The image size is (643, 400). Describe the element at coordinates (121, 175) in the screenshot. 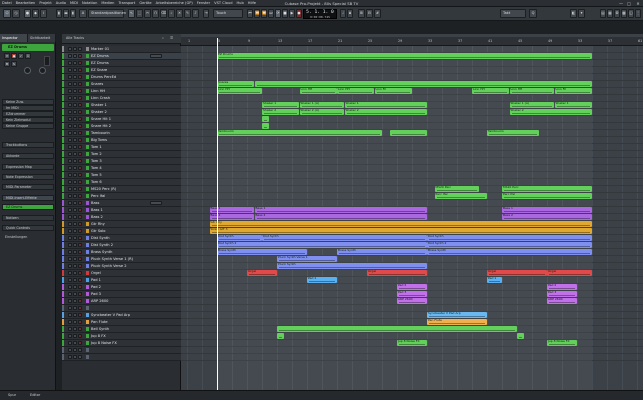

I see `track-row: Tom 5` at that location.